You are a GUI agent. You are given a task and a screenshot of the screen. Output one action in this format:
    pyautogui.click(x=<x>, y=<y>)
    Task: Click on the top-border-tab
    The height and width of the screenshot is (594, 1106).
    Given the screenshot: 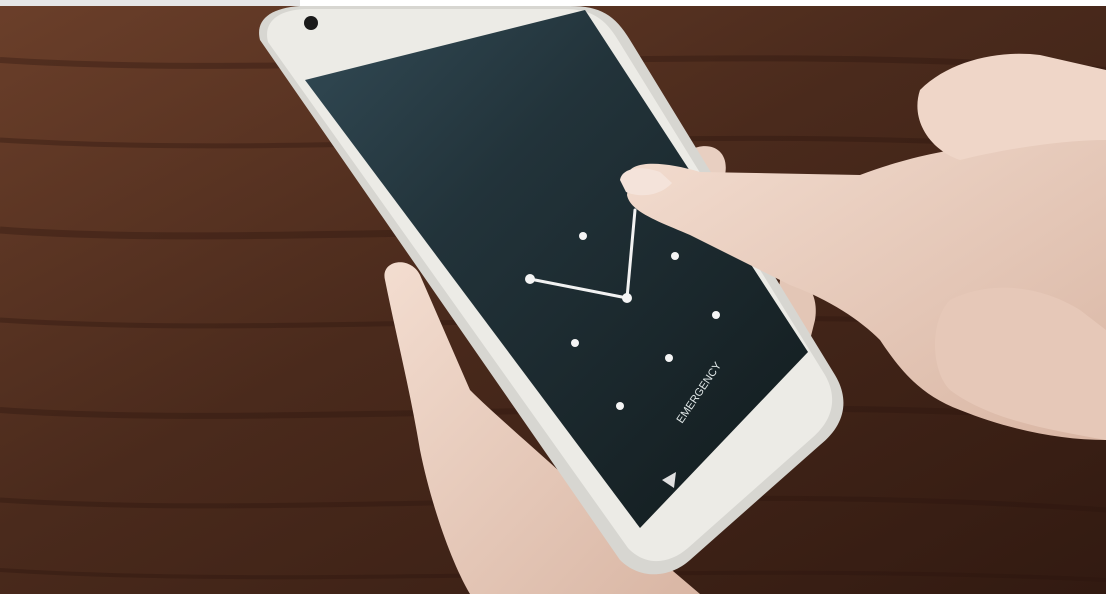 What is the action you would take?
    pyautogui.click(x=150, y=3)
    